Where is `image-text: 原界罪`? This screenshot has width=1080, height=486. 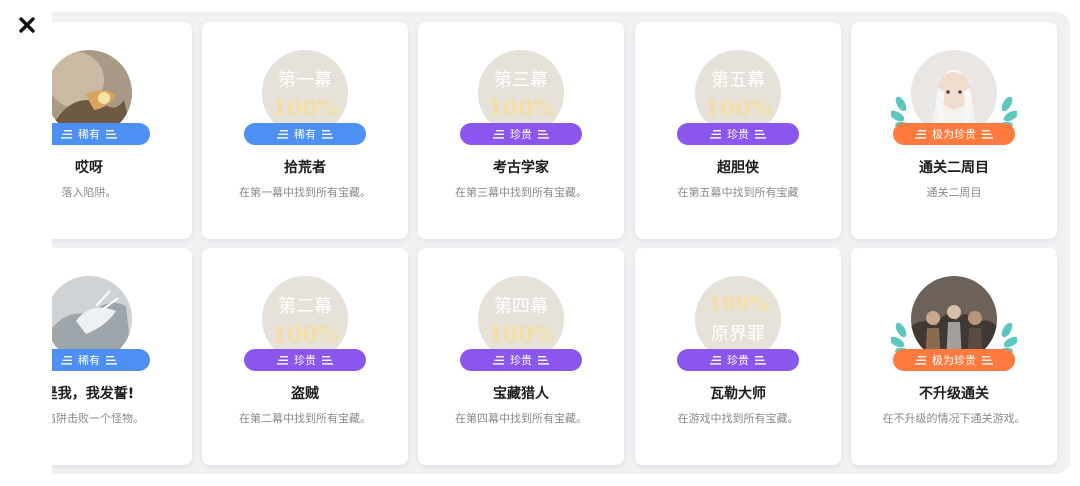 image-text: 原界罪 is located at coordinates (738, 334).